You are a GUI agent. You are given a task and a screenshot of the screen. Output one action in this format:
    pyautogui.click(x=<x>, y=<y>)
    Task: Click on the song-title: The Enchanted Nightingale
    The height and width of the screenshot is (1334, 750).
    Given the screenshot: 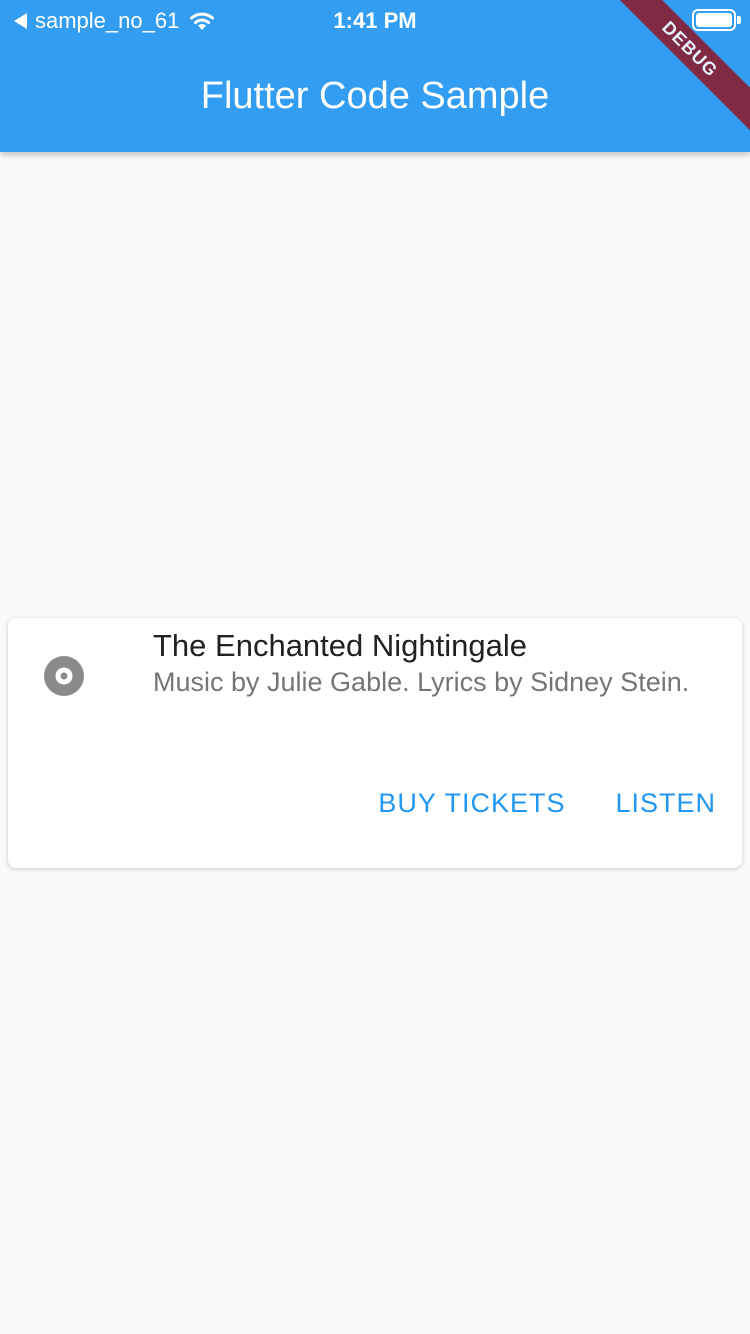 What is the action you would take?
    pyautogui.click(x=340, y=645)
    